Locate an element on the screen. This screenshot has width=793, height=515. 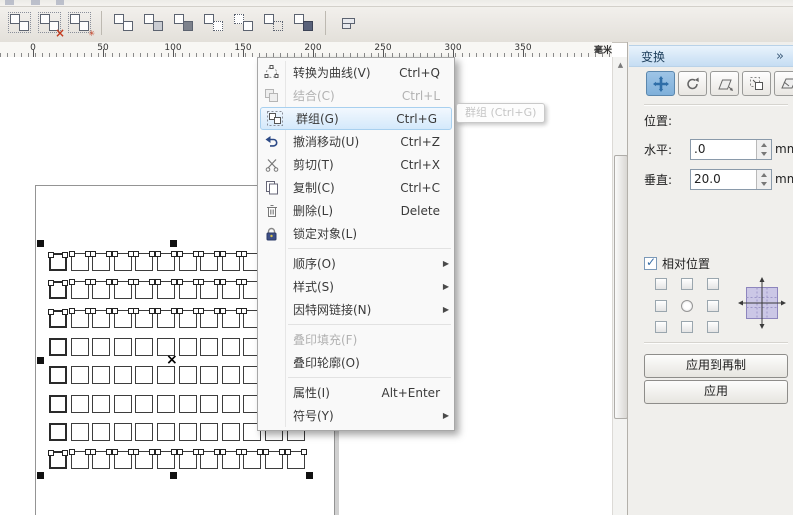
selection-handle-top-left is located at coordinates (40, 243).